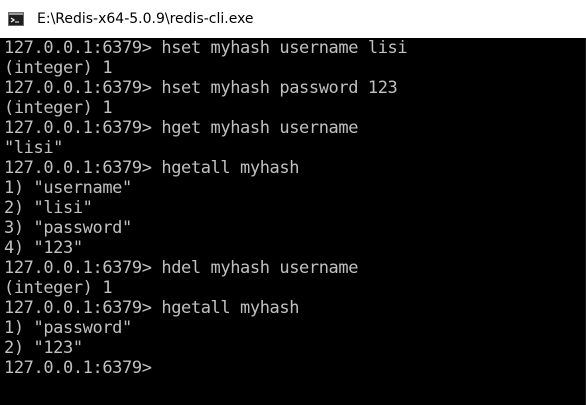  I want to click on console-line: 1) "password", so click(68, 328).